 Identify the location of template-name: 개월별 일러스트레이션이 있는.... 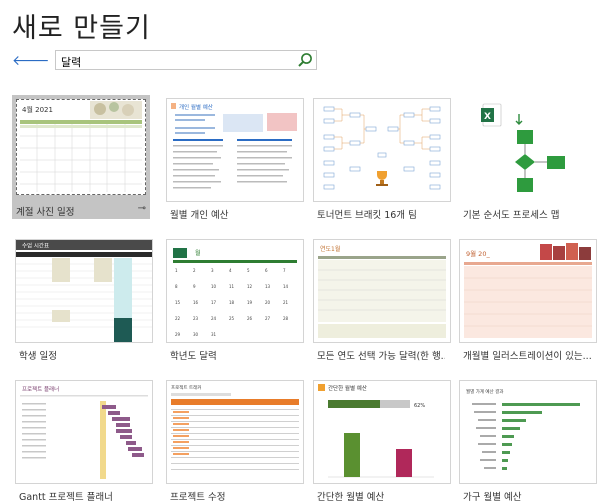
(527, 356).